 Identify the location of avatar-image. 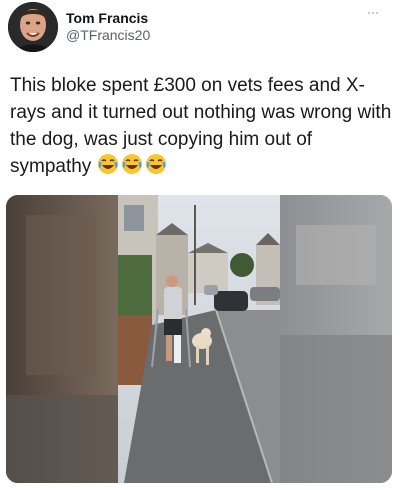
(33, 27).